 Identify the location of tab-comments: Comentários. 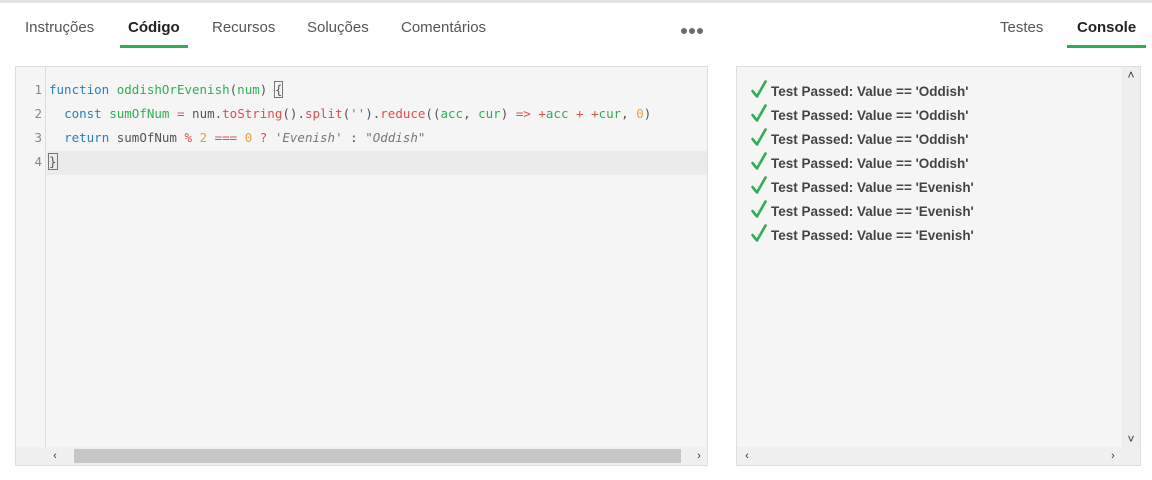
(443, 34).